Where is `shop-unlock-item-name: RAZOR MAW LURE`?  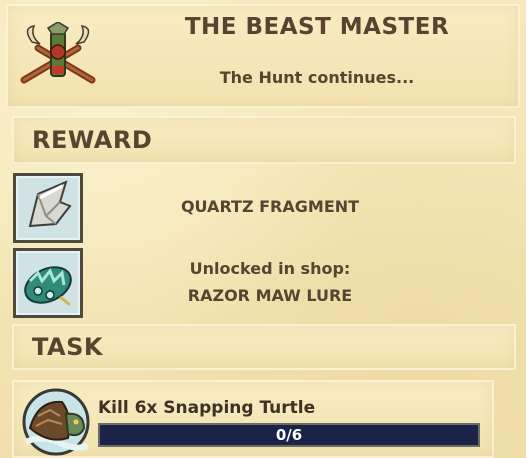 shop-unlock-item-name: RAZOR MAW LURE is located at coordinates (270, 295).